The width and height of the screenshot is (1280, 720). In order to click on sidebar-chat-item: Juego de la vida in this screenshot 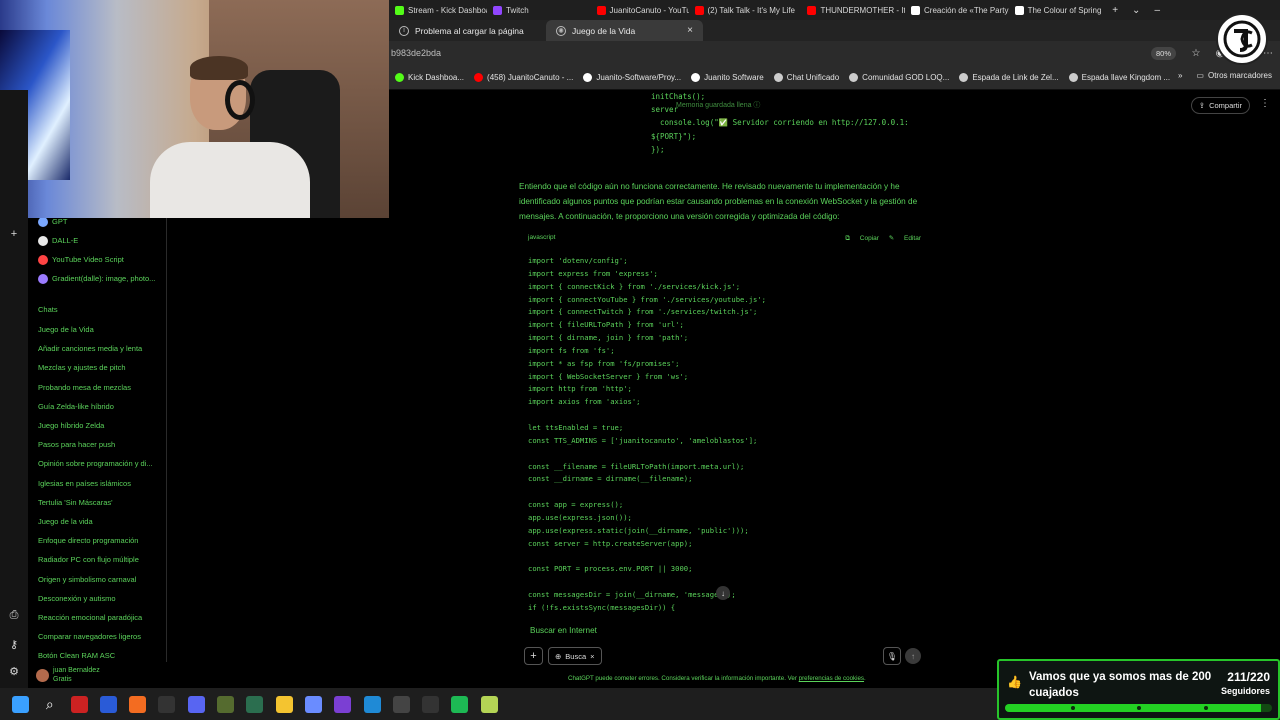, I will do `click(97, 521)`.